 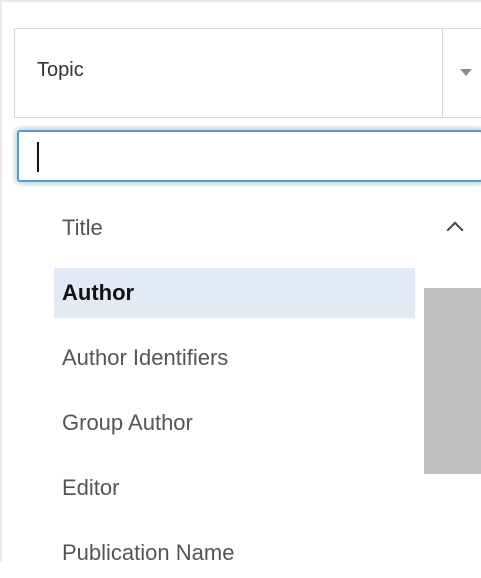 I want to click on option-publication-name: Publication Name, so click(x=234, y=553).